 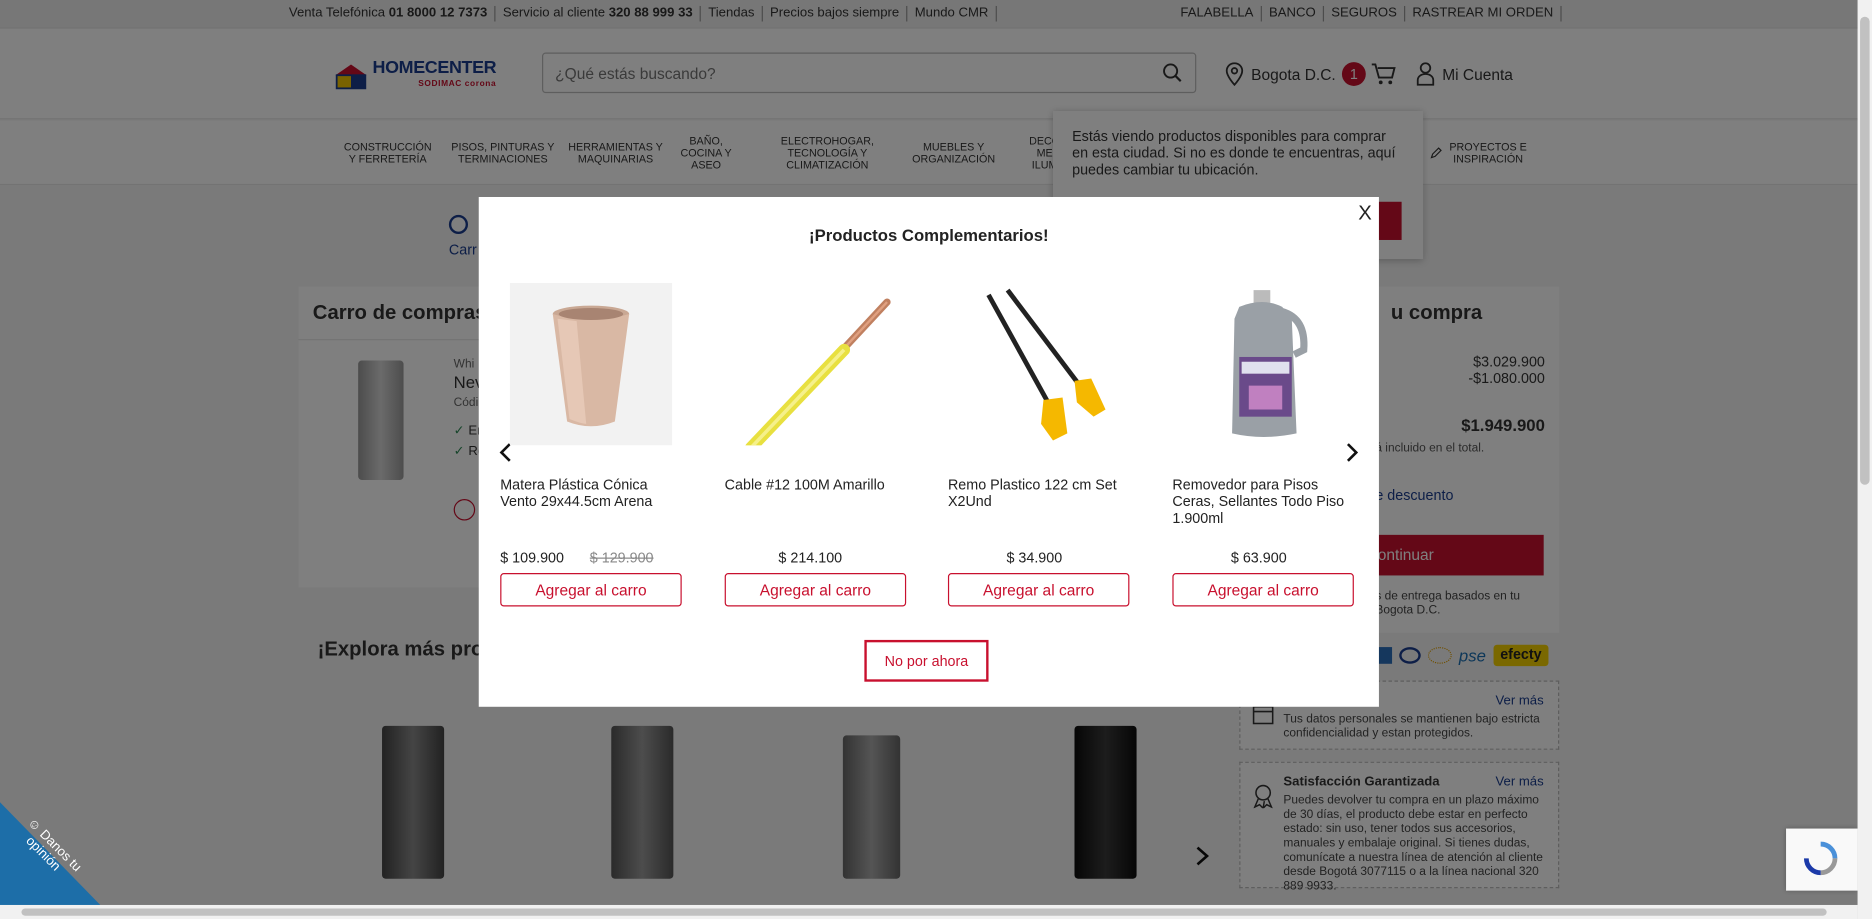 I want to click on product-price: $ 109.900, so click(x=532, y=557).